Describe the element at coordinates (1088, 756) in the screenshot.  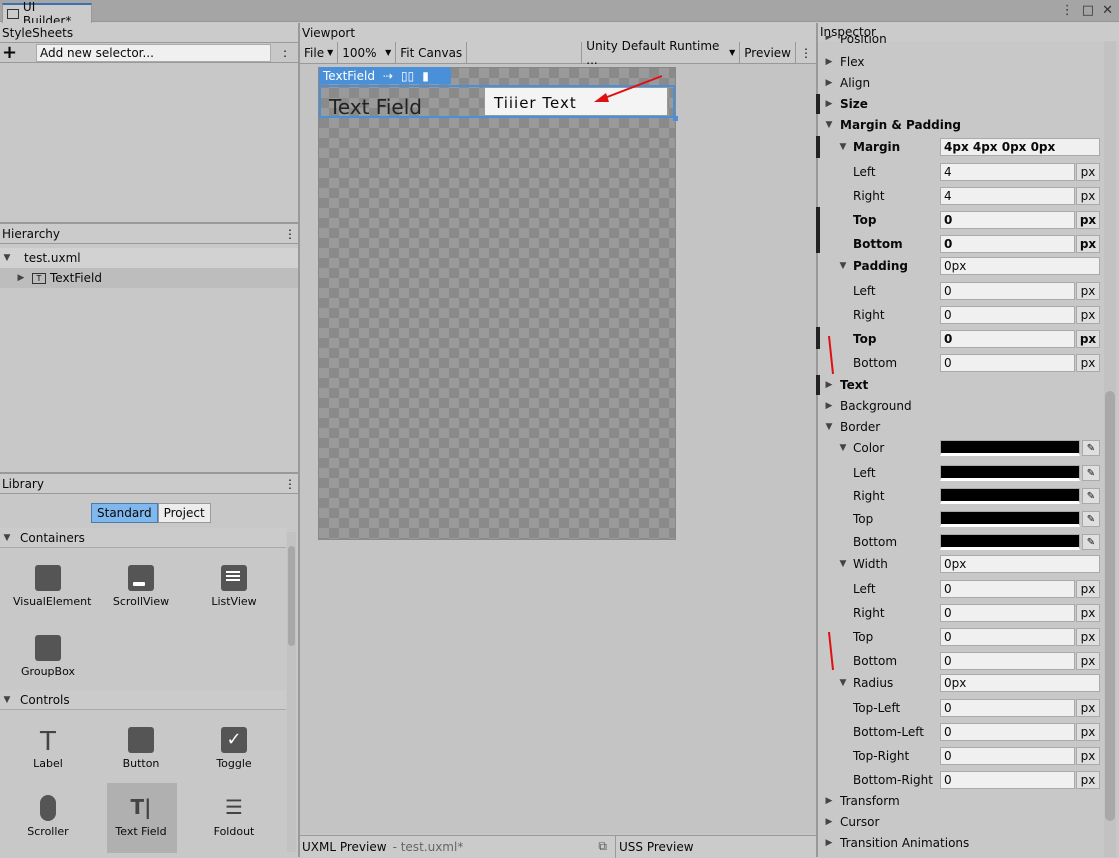
I see `radius-top-right-unit: px` at that location.